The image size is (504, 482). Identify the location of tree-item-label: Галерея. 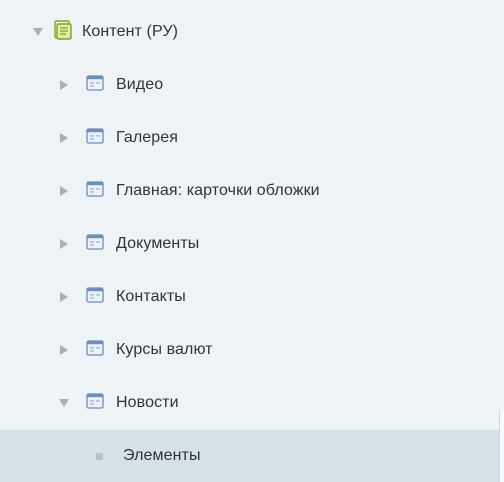
(147, 137).